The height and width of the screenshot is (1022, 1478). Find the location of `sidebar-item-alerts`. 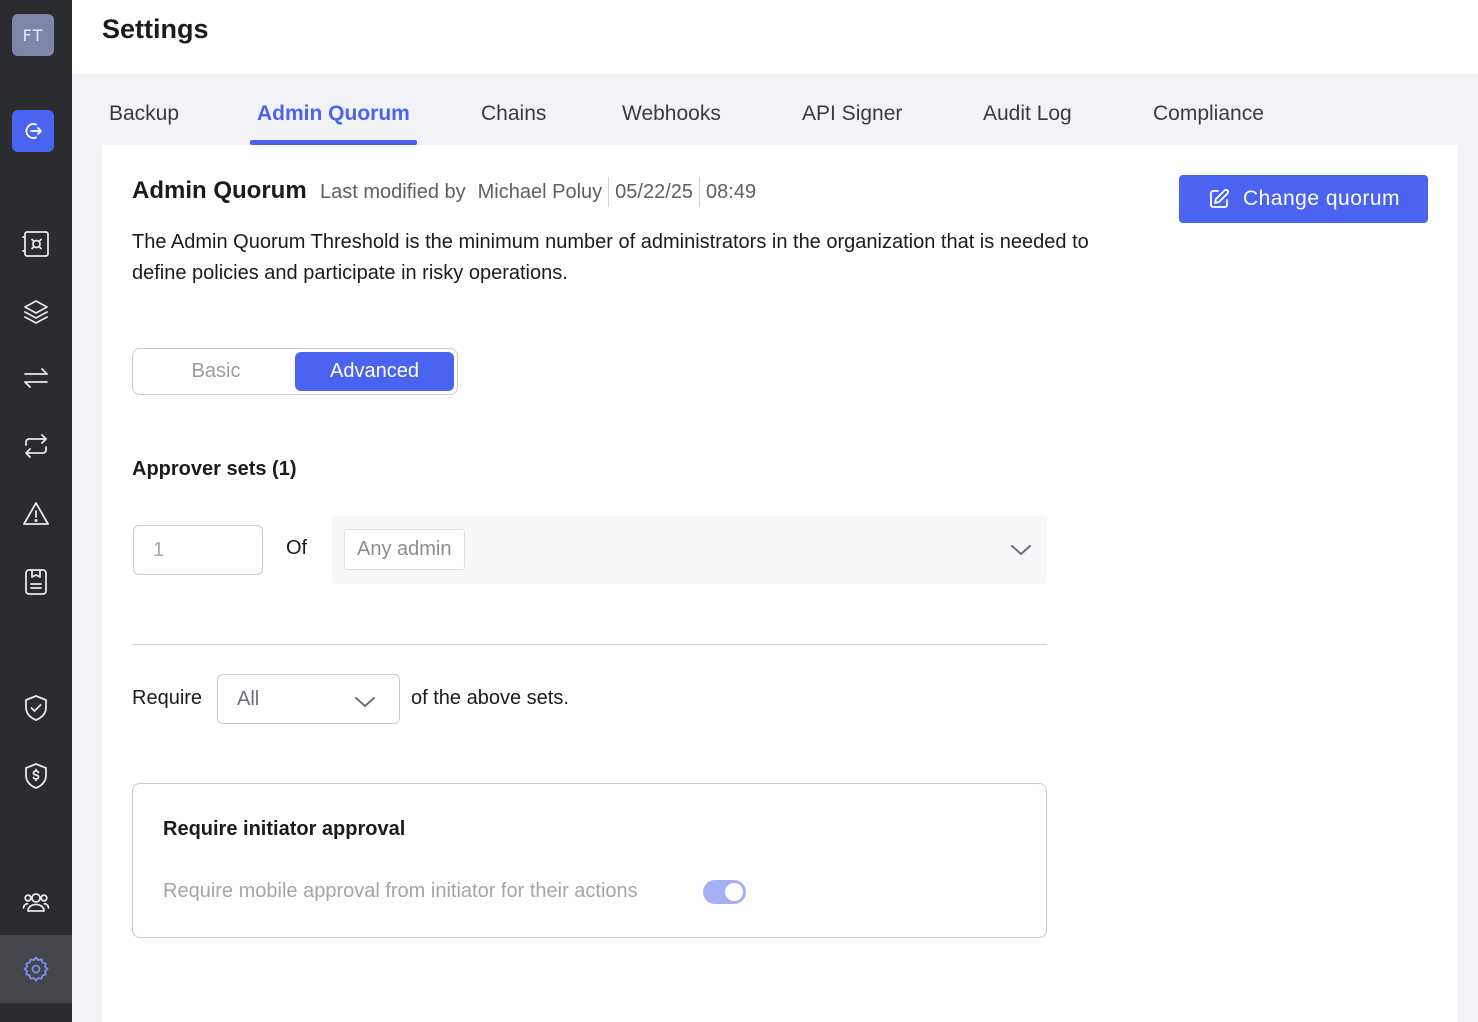

sidebar-item-alerts is located at coordinates (36, 514).